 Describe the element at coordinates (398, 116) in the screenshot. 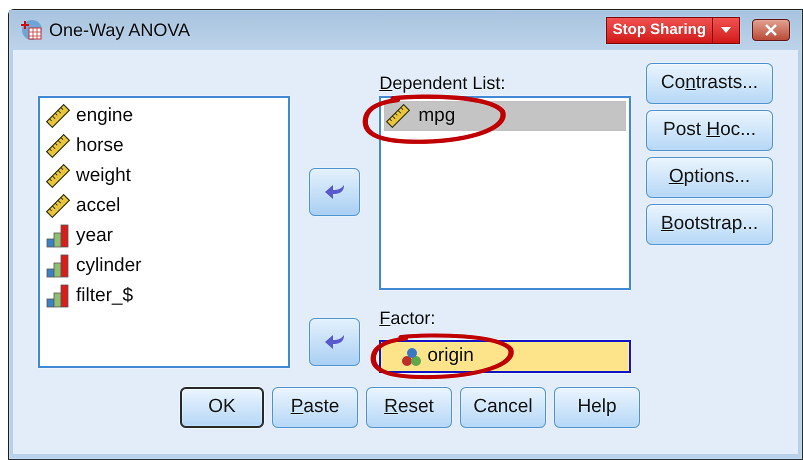

I see `ruler-icon` at that location.